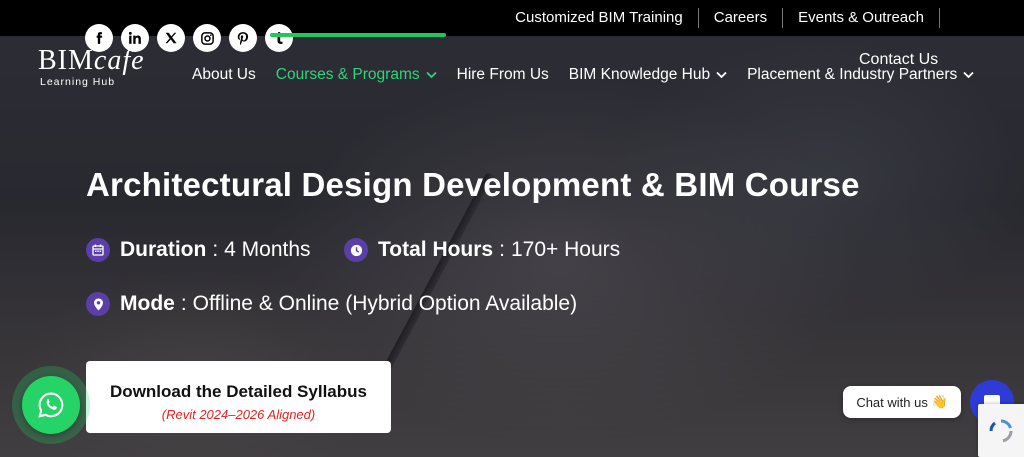 Image resolution: width=1024 pixels, height=457 pixels. I want to click on chat-label: Chat with us, so click(892, 402).